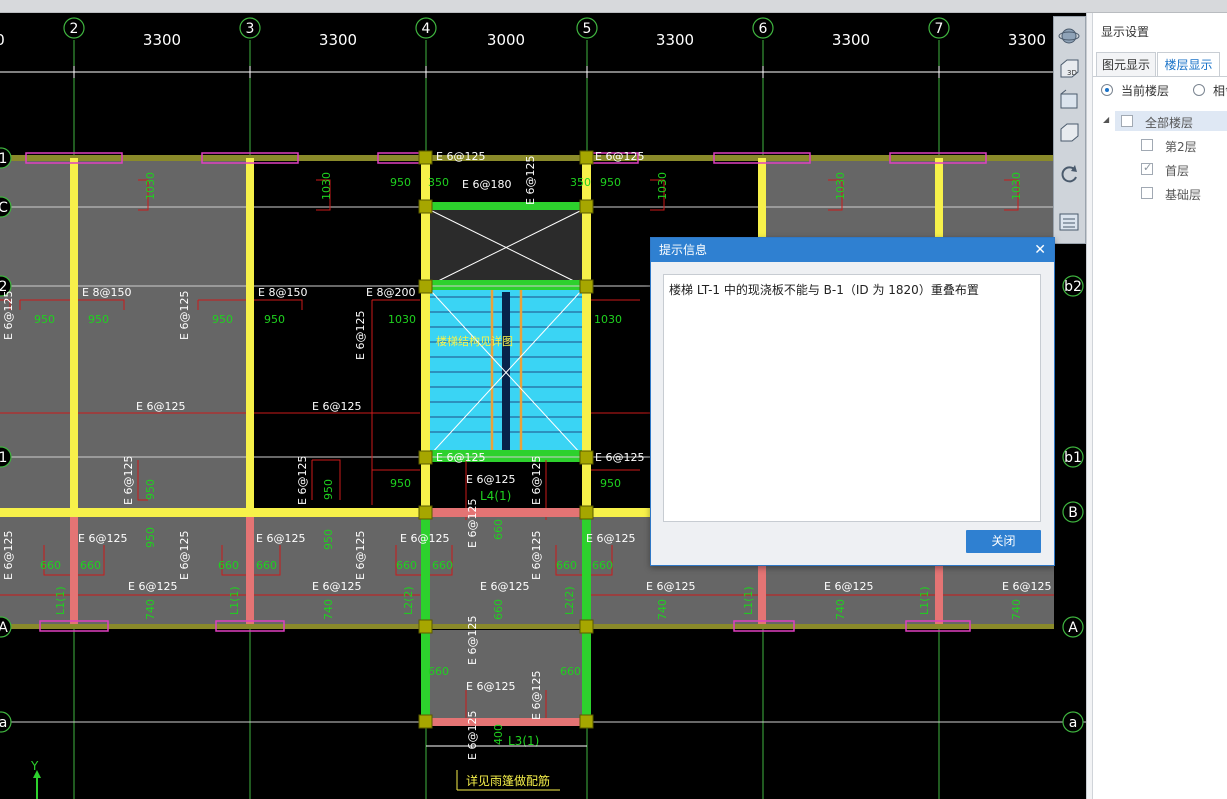  What do you see at coordinates (1107, 90) in the screenshot?
I see `radio-current-floor` at bounding box center [1107, 90].